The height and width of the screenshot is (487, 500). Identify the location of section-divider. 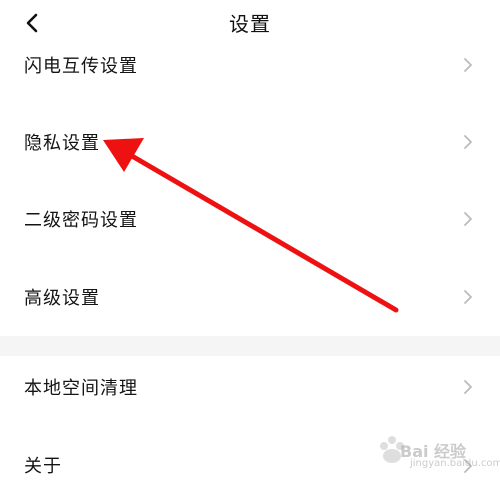
(250, 346).